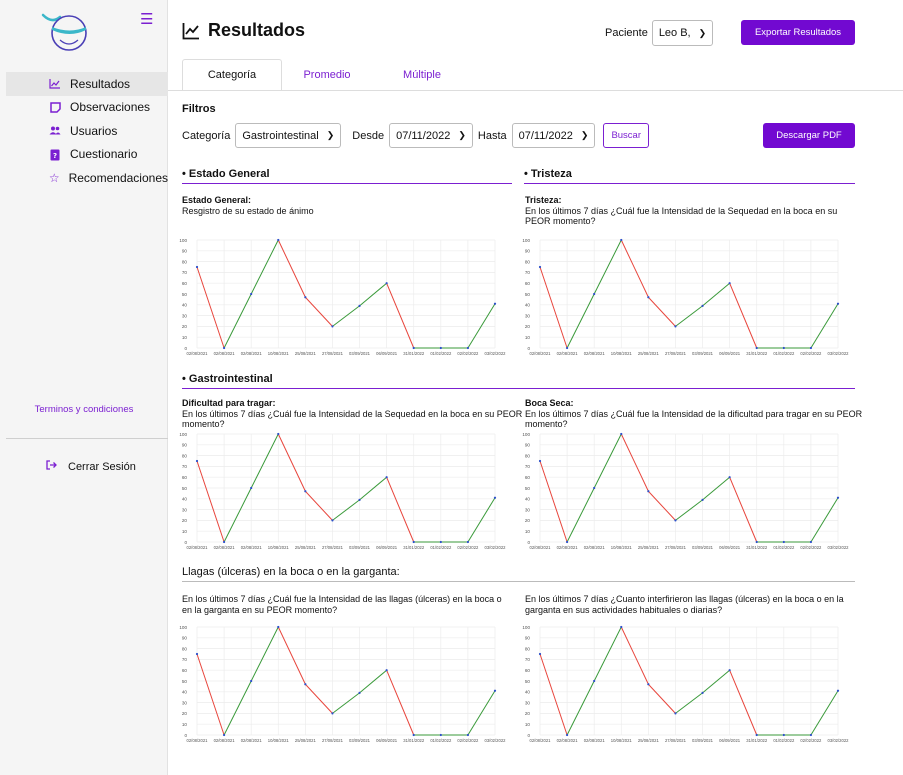  I want to click on sidebar-item-resultados: Resultados, so click(87, 84).